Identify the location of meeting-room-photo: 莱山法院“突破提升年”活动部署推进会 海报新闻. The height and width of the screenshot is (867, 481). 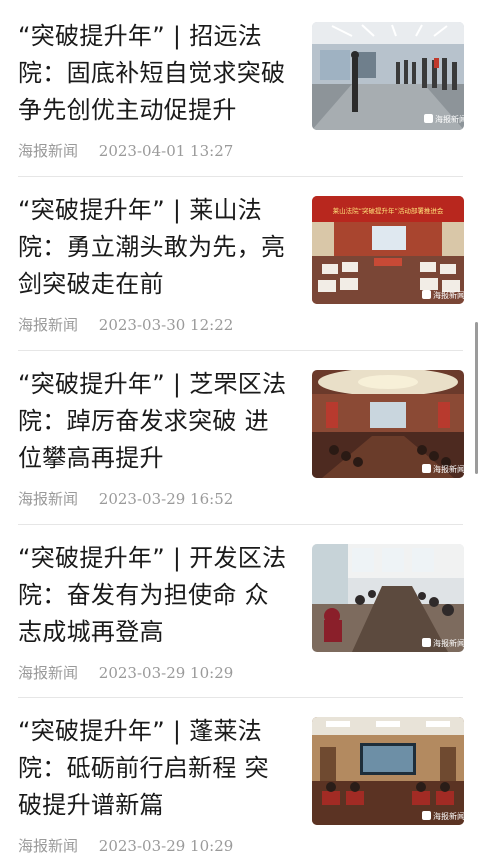
(388, 250).